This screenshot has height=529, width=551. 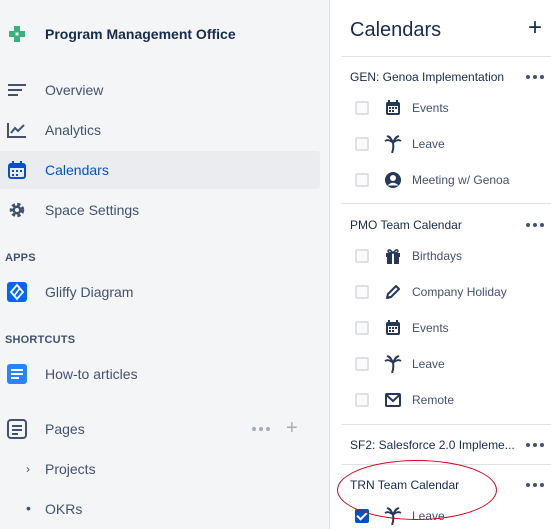 I want to click on shortcut-howto: How-to articles, so click(x=160, y=374).